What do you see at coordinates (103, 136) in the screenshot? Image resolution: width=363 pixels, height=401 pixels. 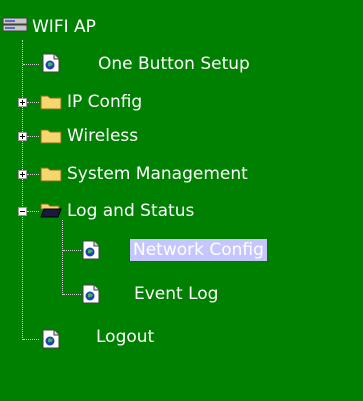 I see `tree-item-label: Wireless` at bounding box center [103, 136].